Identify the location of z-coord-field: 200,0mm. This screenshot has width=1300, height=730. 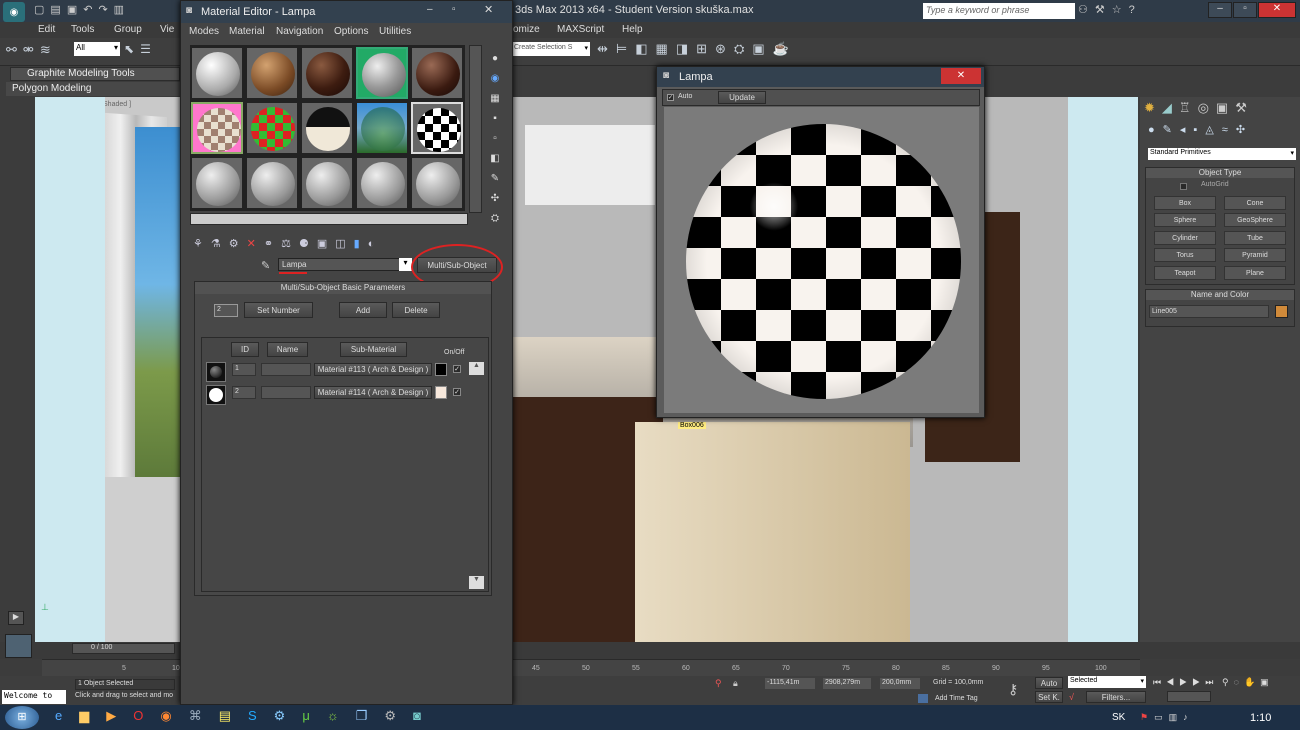
(900, 683).